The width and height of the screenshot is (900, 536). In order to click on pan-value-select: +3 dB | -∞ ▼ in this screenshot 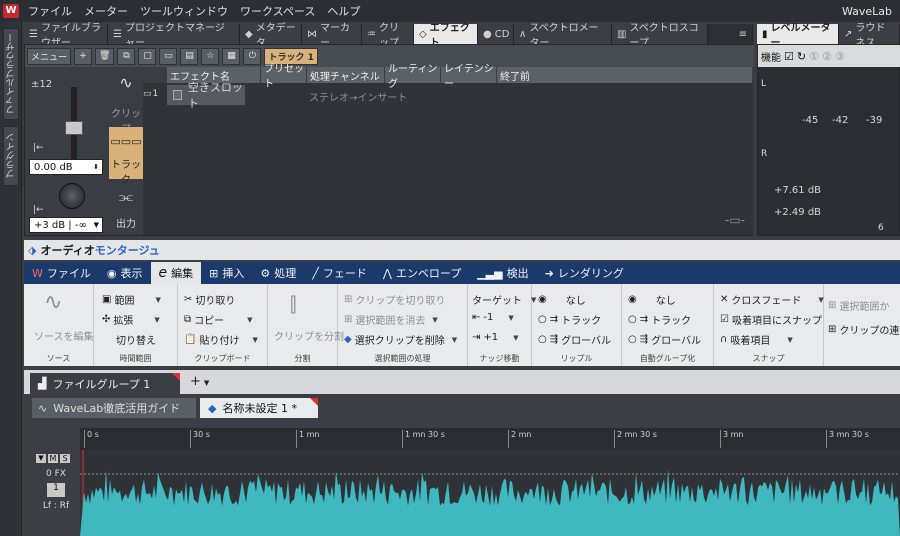, I will do `click(66, 225)`.